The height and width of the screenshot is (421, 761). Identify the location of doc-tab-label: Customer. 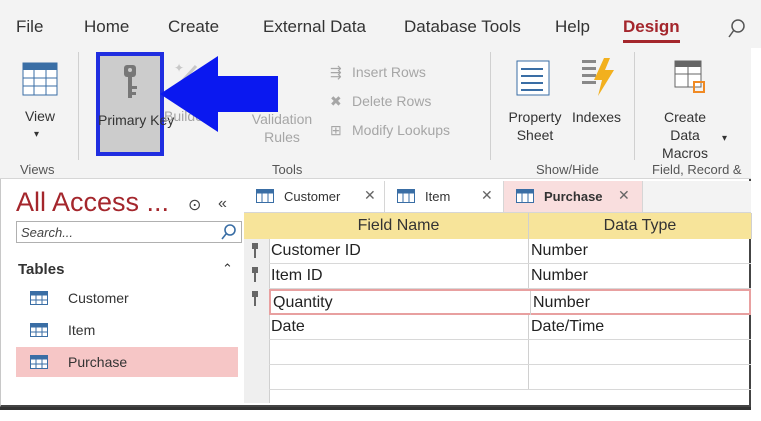
(312, 196).